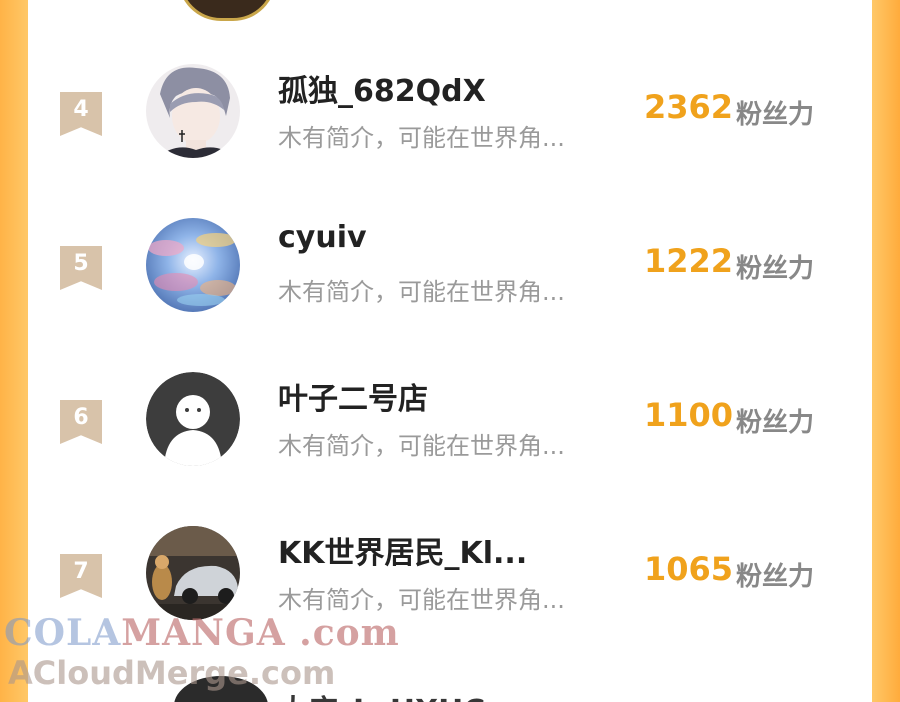 This screenshot has height=702, width=900. I want to click on fan-score: 1222, so click(689, 261).